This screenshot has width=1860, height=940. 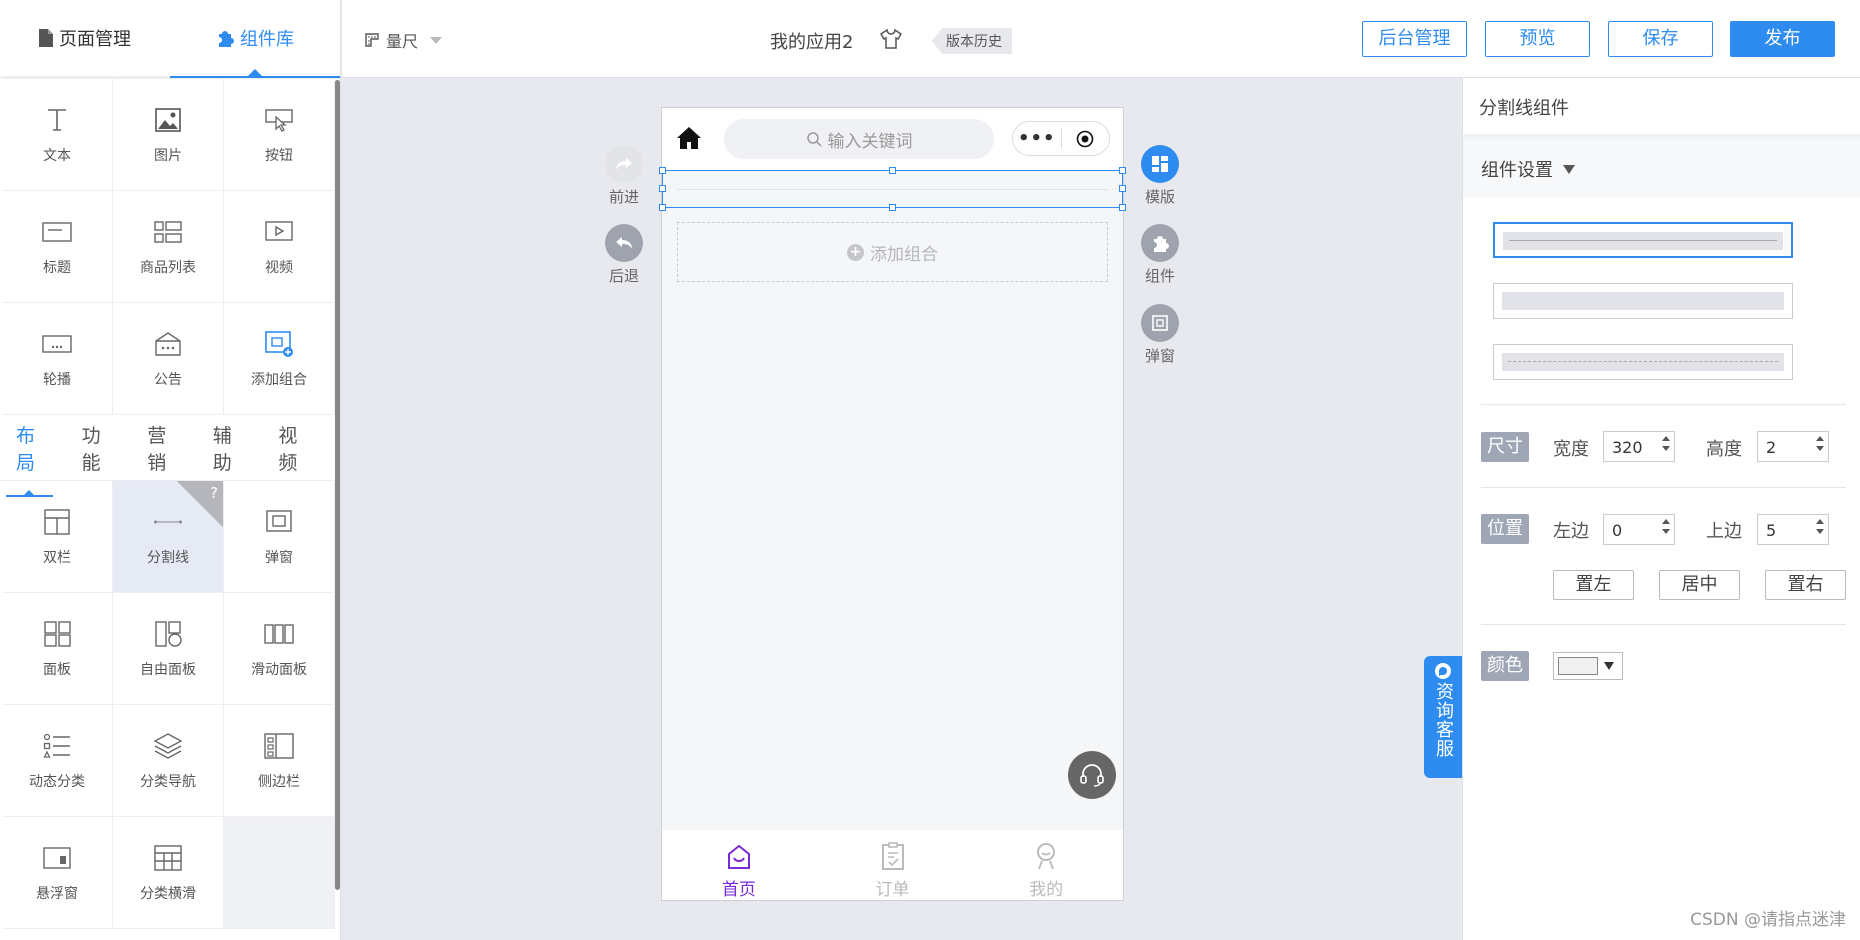 I want to click on component-category-scroll: 分类横滑, so click(x=168, y=873).